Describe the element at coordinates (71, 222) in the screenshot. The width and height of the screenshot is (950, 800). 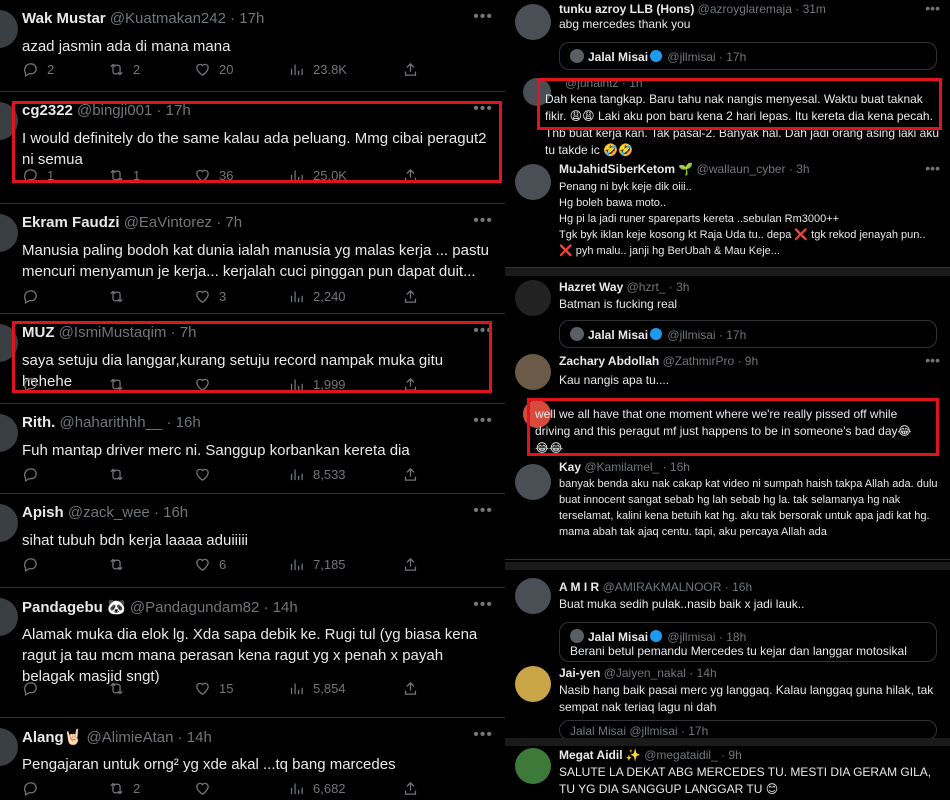
I see `author-name: Ekram Faudzi` at that location.